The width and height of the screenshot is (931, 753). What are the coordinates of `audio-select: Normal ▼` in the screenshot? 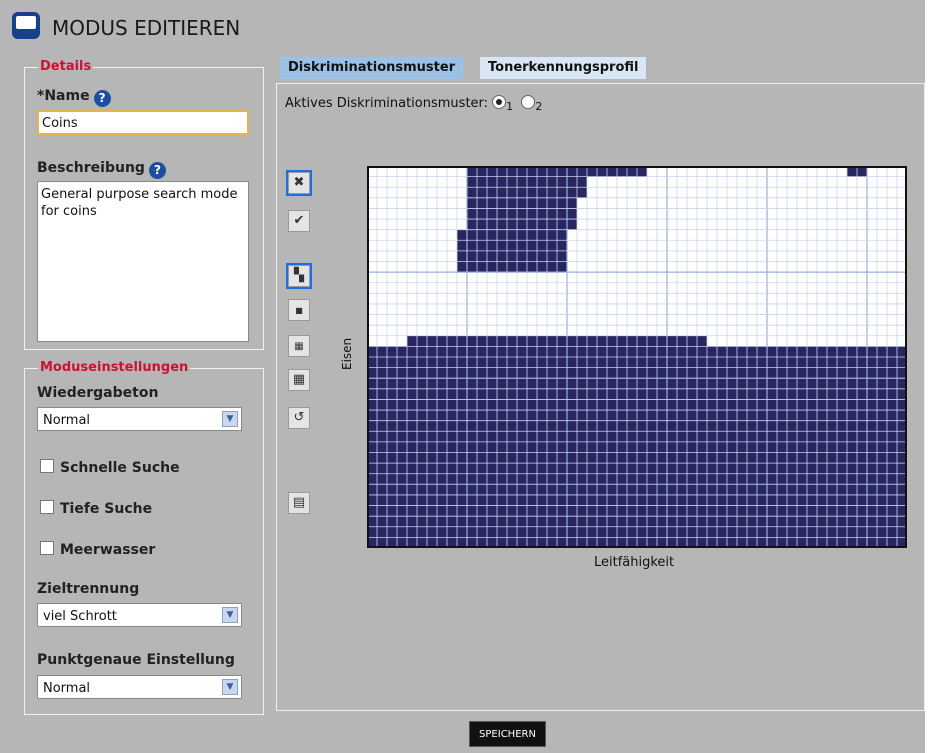 It's located at (139, 419).